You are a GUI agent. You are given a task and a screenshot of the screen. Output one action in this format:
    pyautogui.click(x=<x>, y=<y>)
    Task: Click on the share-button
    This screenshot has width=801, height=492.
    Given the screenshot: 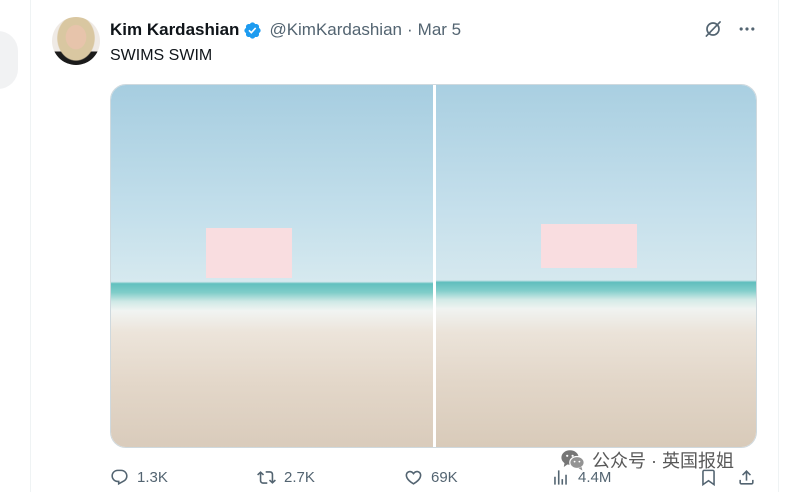 What is the action you would take?
    pyautogui.click(x=746, y=477)
    